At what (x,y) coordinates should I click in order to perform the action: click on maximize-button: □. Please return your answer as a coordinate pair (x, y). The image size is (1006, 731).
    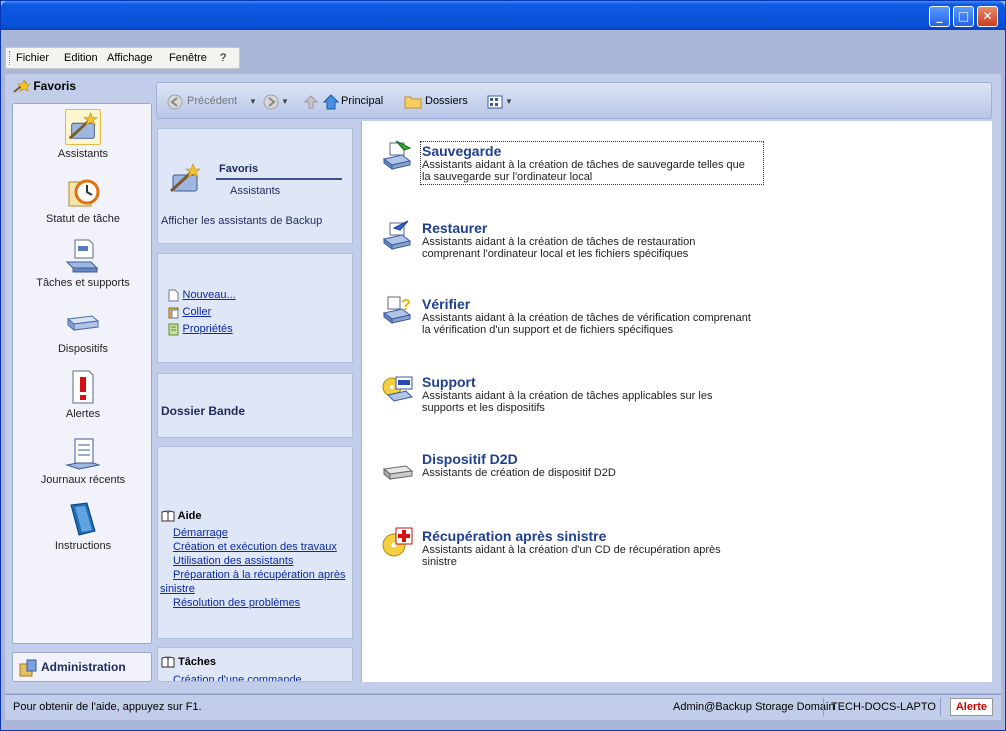
    Looking at the image, I should click on (963, 16).